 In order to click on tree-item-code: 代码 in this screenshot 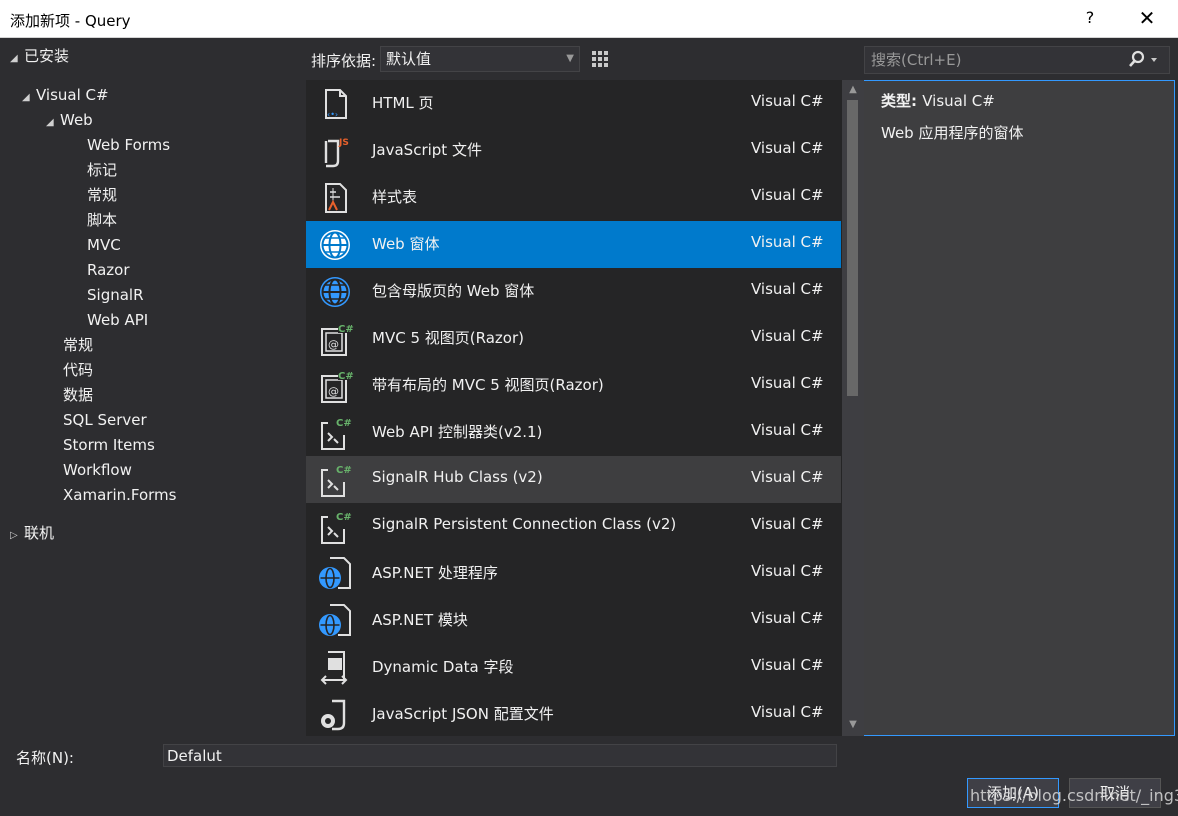, I will do `click(78, 370)`.